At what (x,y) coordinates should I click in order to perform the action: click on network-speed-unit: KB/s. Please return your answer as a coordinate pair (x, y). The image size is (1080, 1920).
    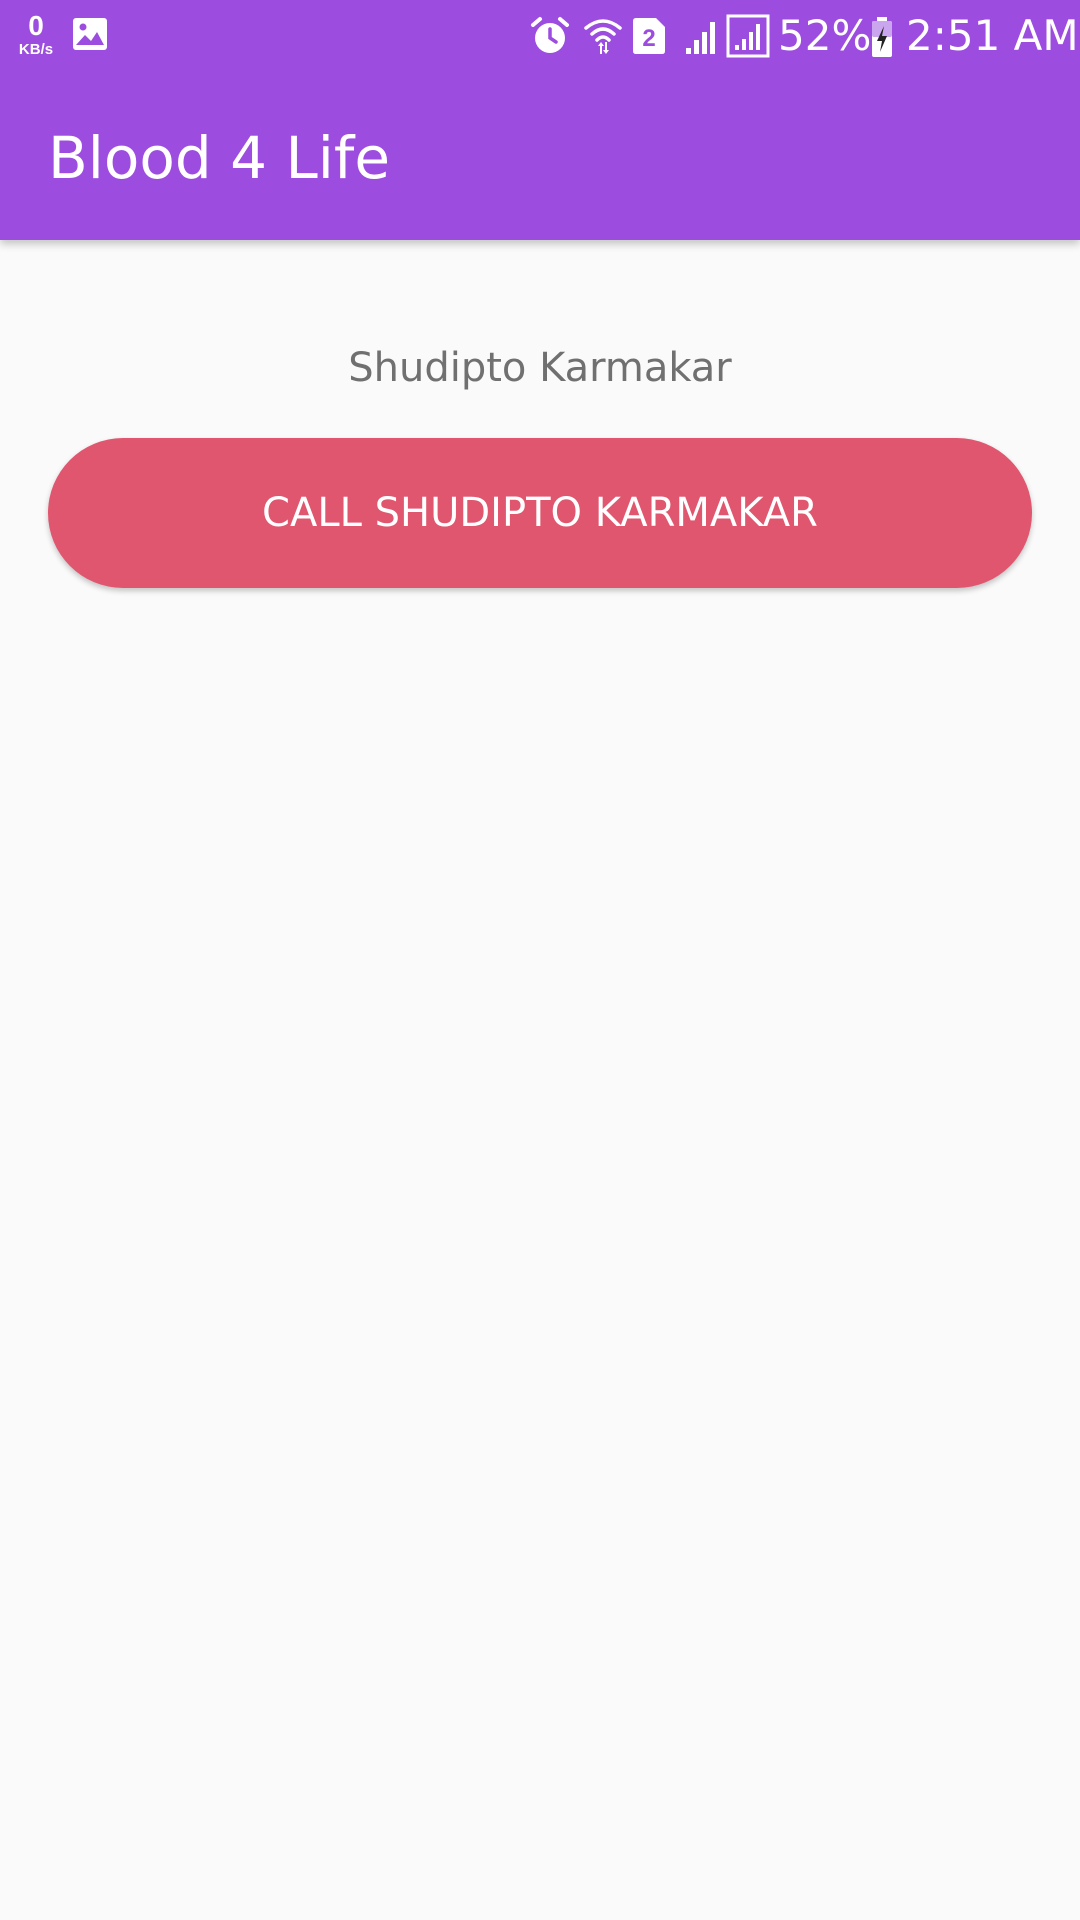
    Looking at the image, I should click on (36, 49).